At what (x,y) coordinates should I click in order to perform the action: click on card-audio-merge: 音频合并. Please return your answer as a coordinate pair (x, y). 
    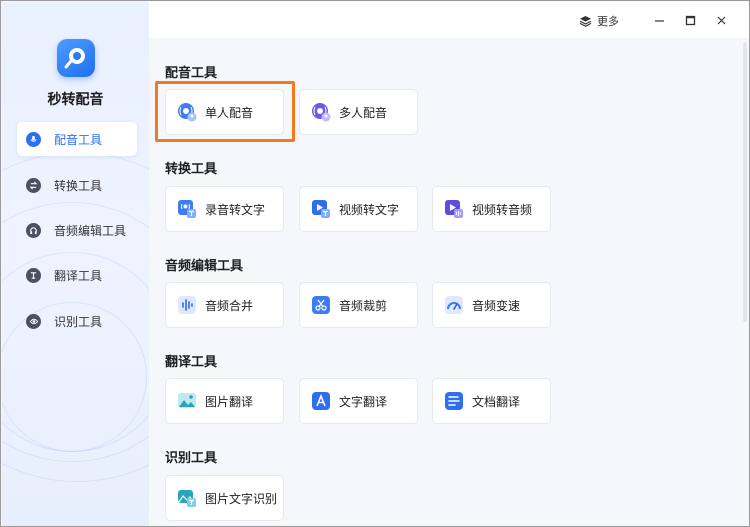
    Looking at the image, I should click on (224, 305).